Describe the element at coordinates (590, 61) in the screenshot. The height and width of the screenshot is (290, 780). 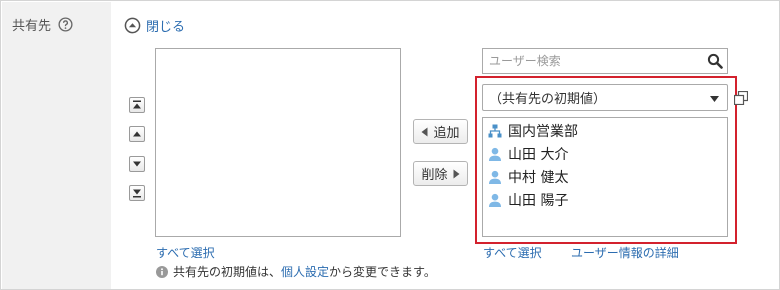
I see `user-search-input` at that location.